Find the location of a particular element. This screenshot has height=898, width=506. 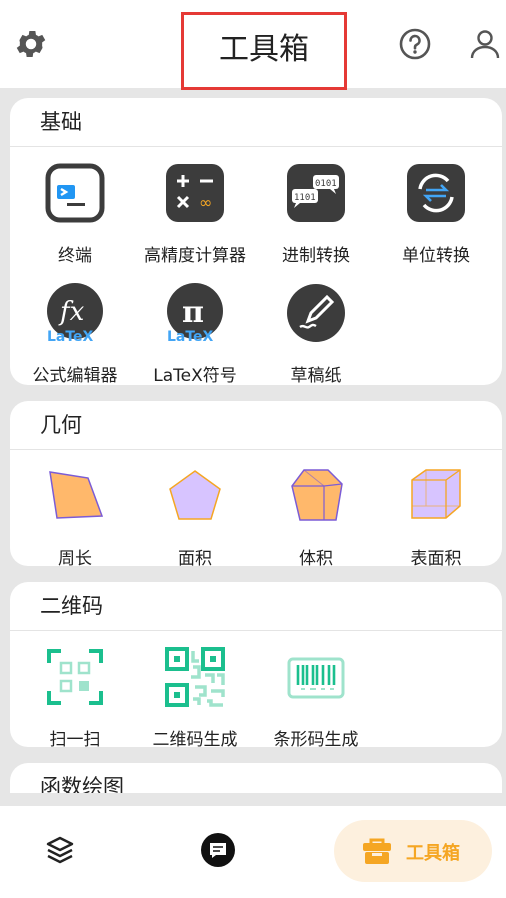

qr-generate-icon is located at coordinates (195, 677).